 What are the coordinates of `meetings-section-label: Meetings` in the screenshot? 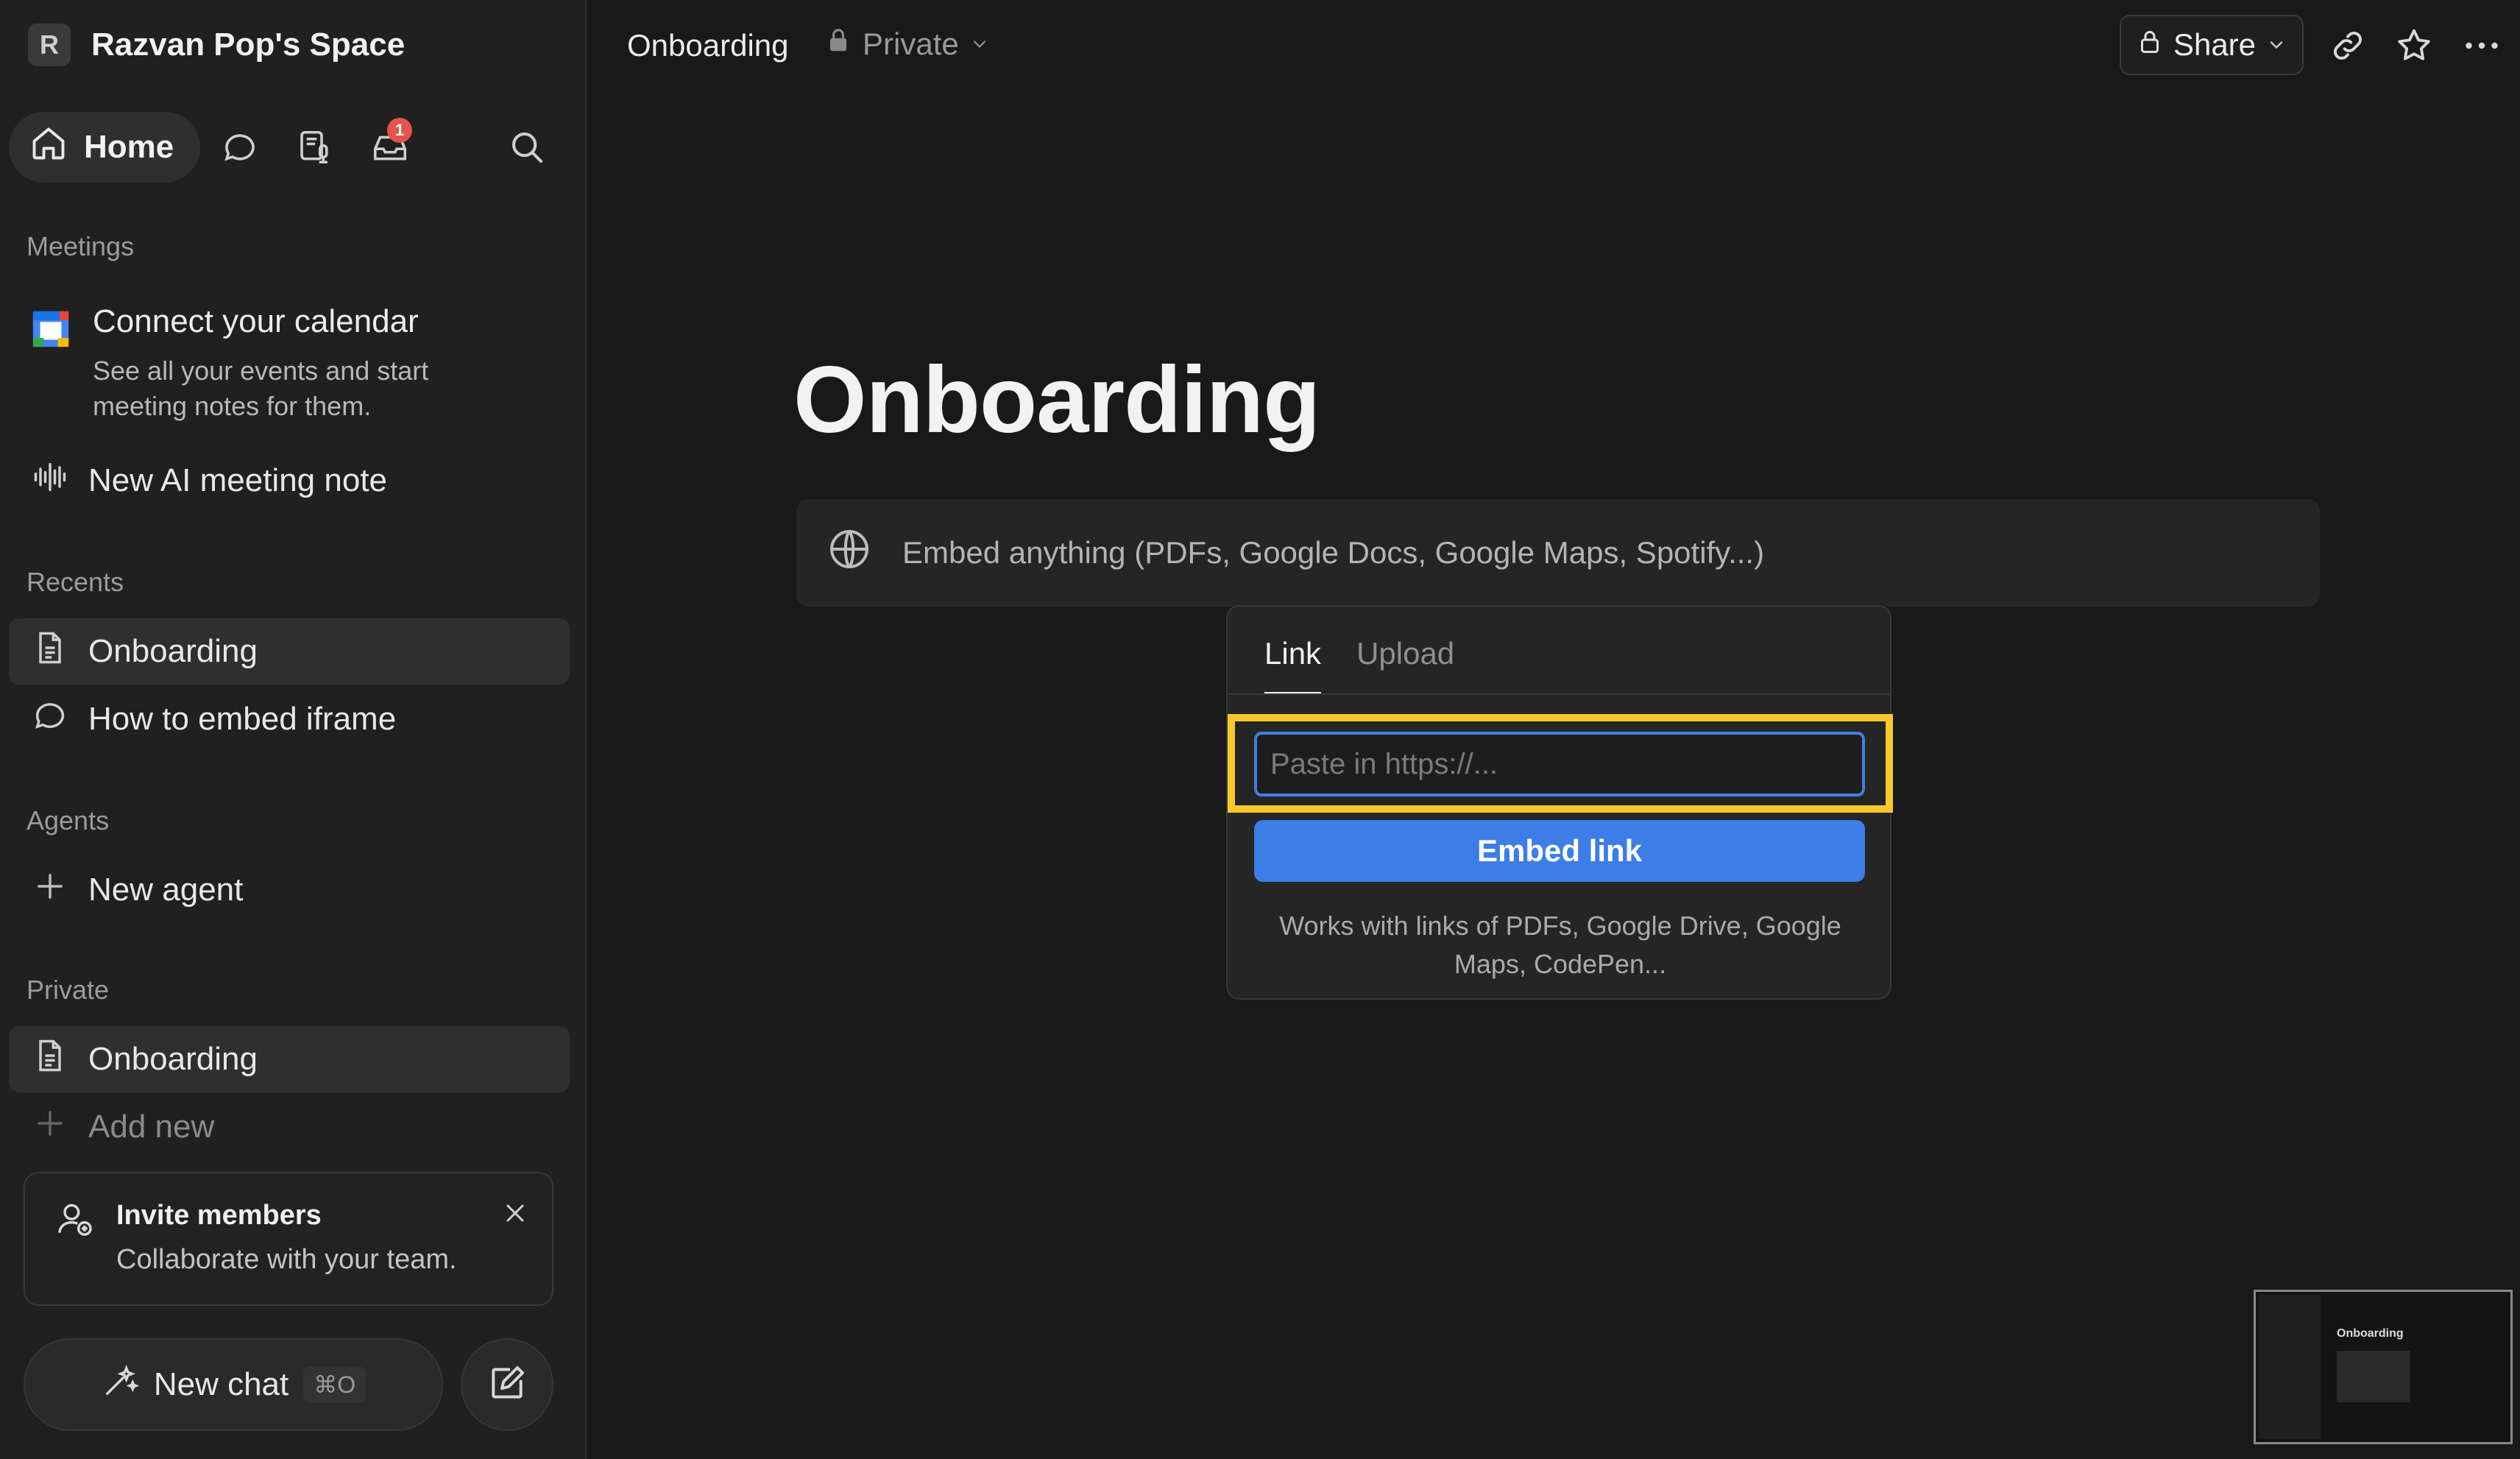 It's located at (81, 246).